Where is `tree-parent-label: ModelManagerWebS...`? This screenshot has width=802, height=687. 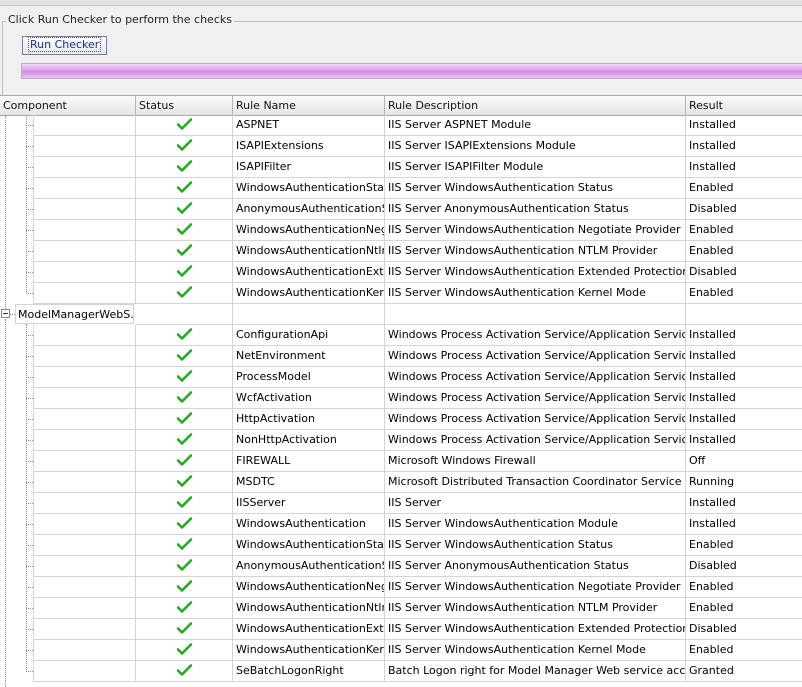
tree-parent-label: ModelManagerWebS... is located at coordinates (74, 314).